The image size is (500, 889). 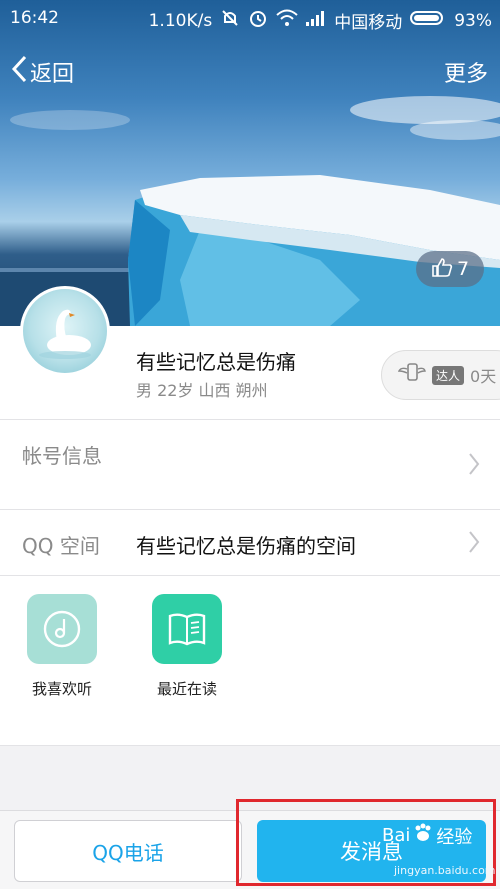 I want to click on app-listen: 我喜欢听, so click(x=62, y=646).